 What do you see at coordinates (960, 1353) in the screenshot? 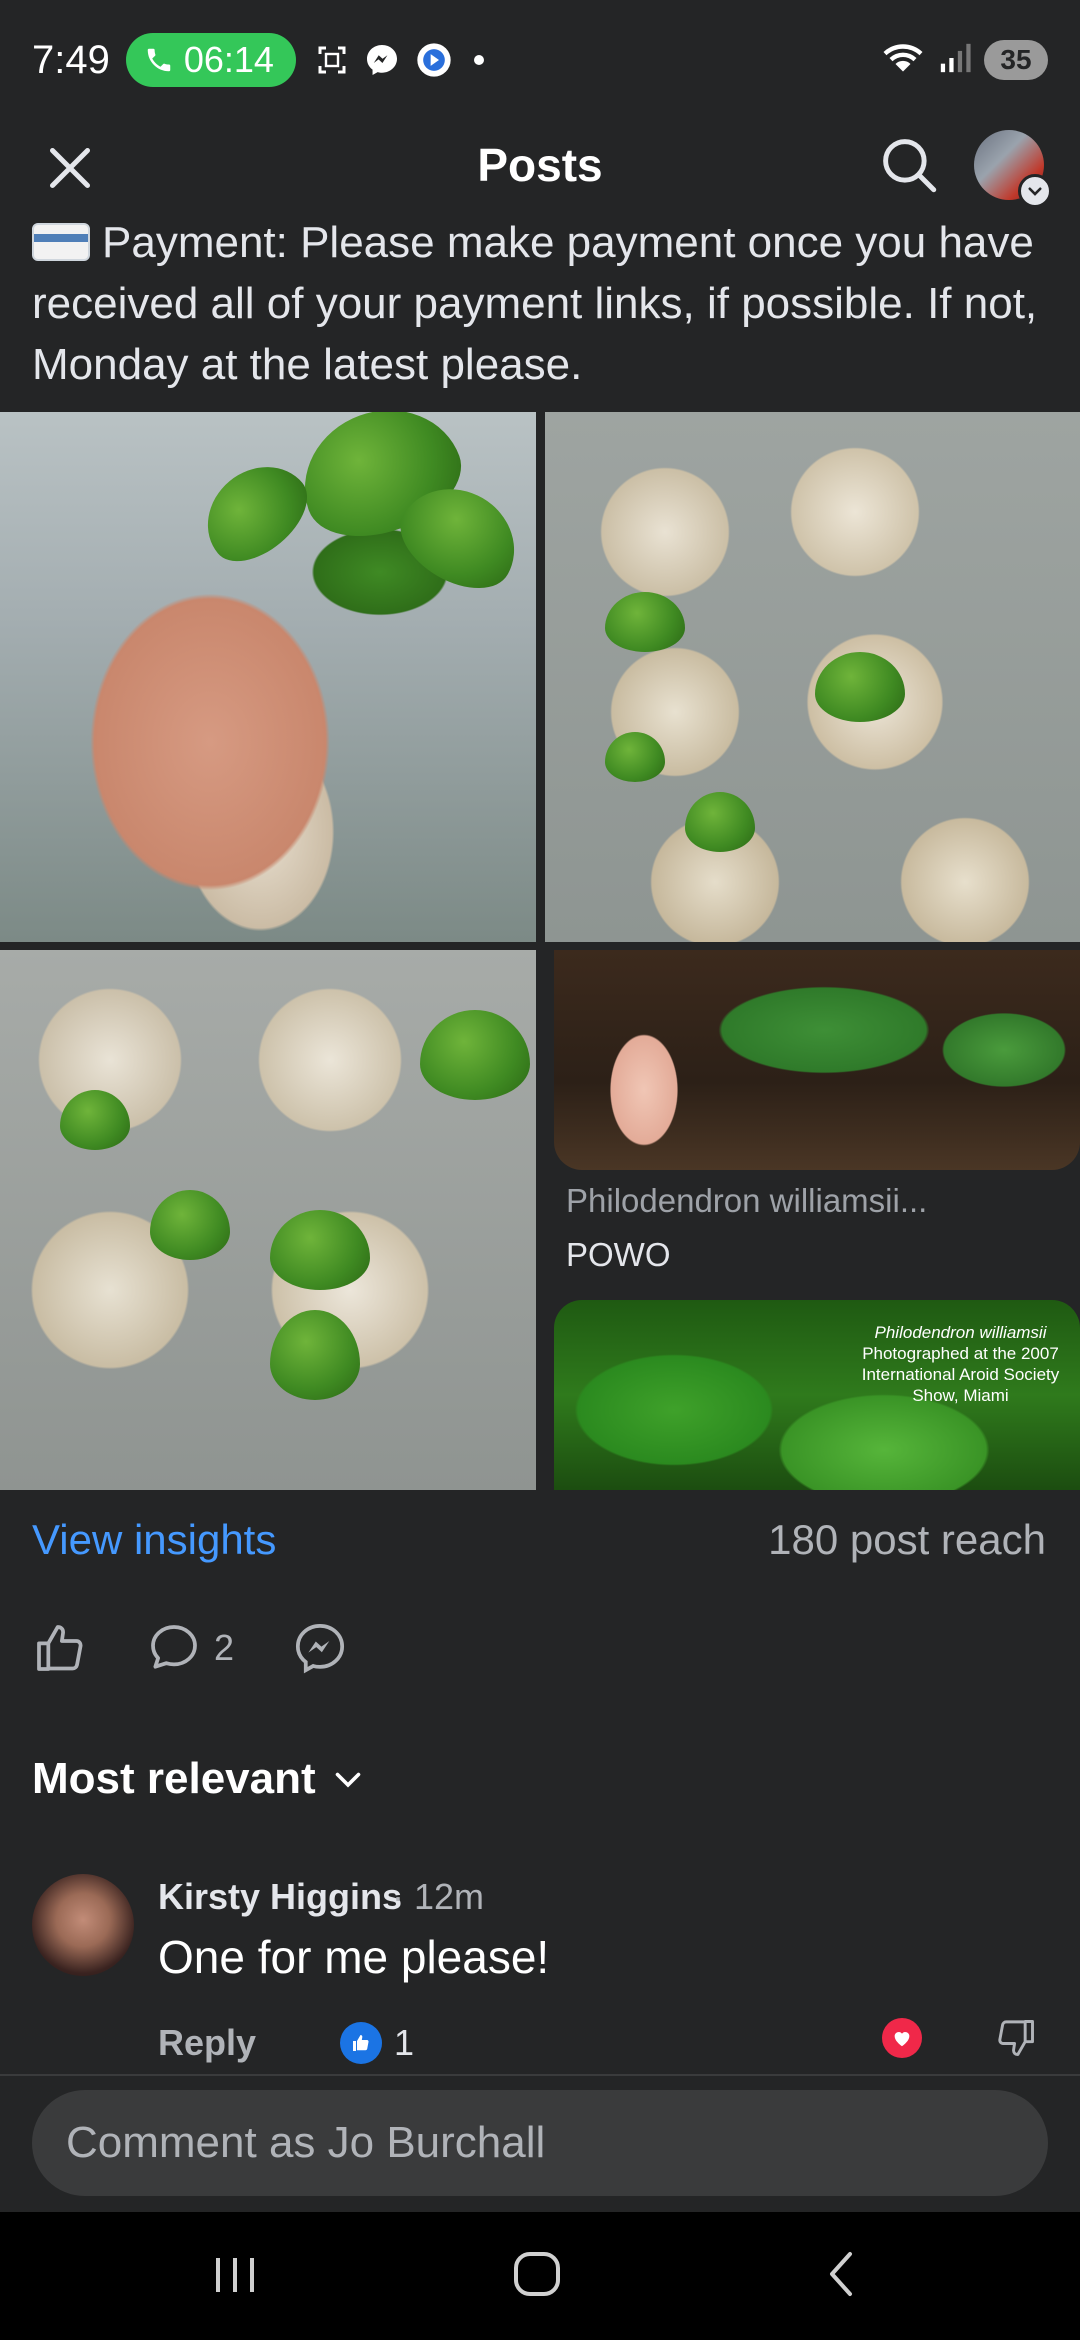
I see `image-caption-line: Photographed at the 2007` at bounding box center [960, 1353].